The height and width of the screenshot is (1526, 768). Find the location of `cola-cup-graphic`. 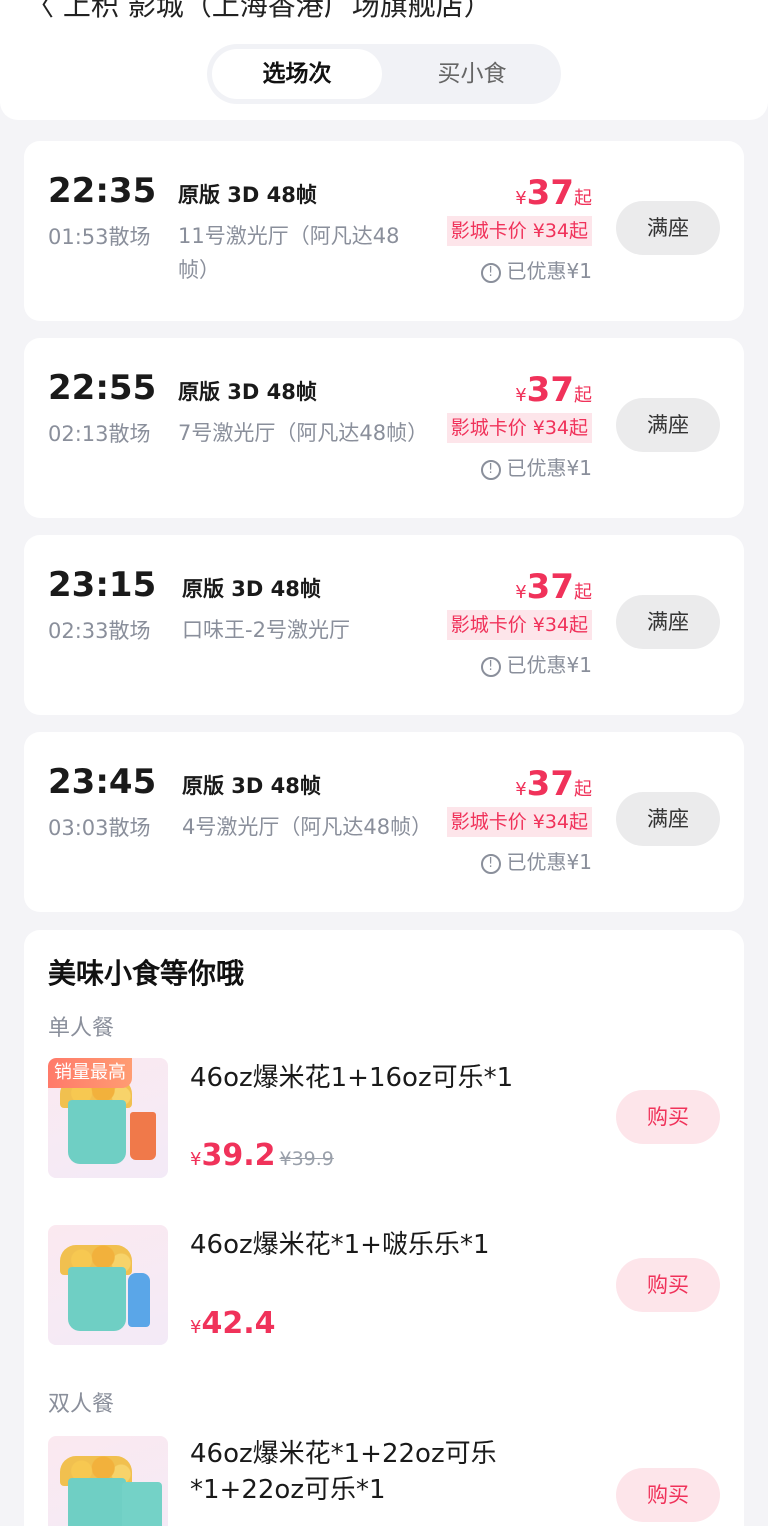

cola-cup-graphic is located at coordinates (143, 1136).